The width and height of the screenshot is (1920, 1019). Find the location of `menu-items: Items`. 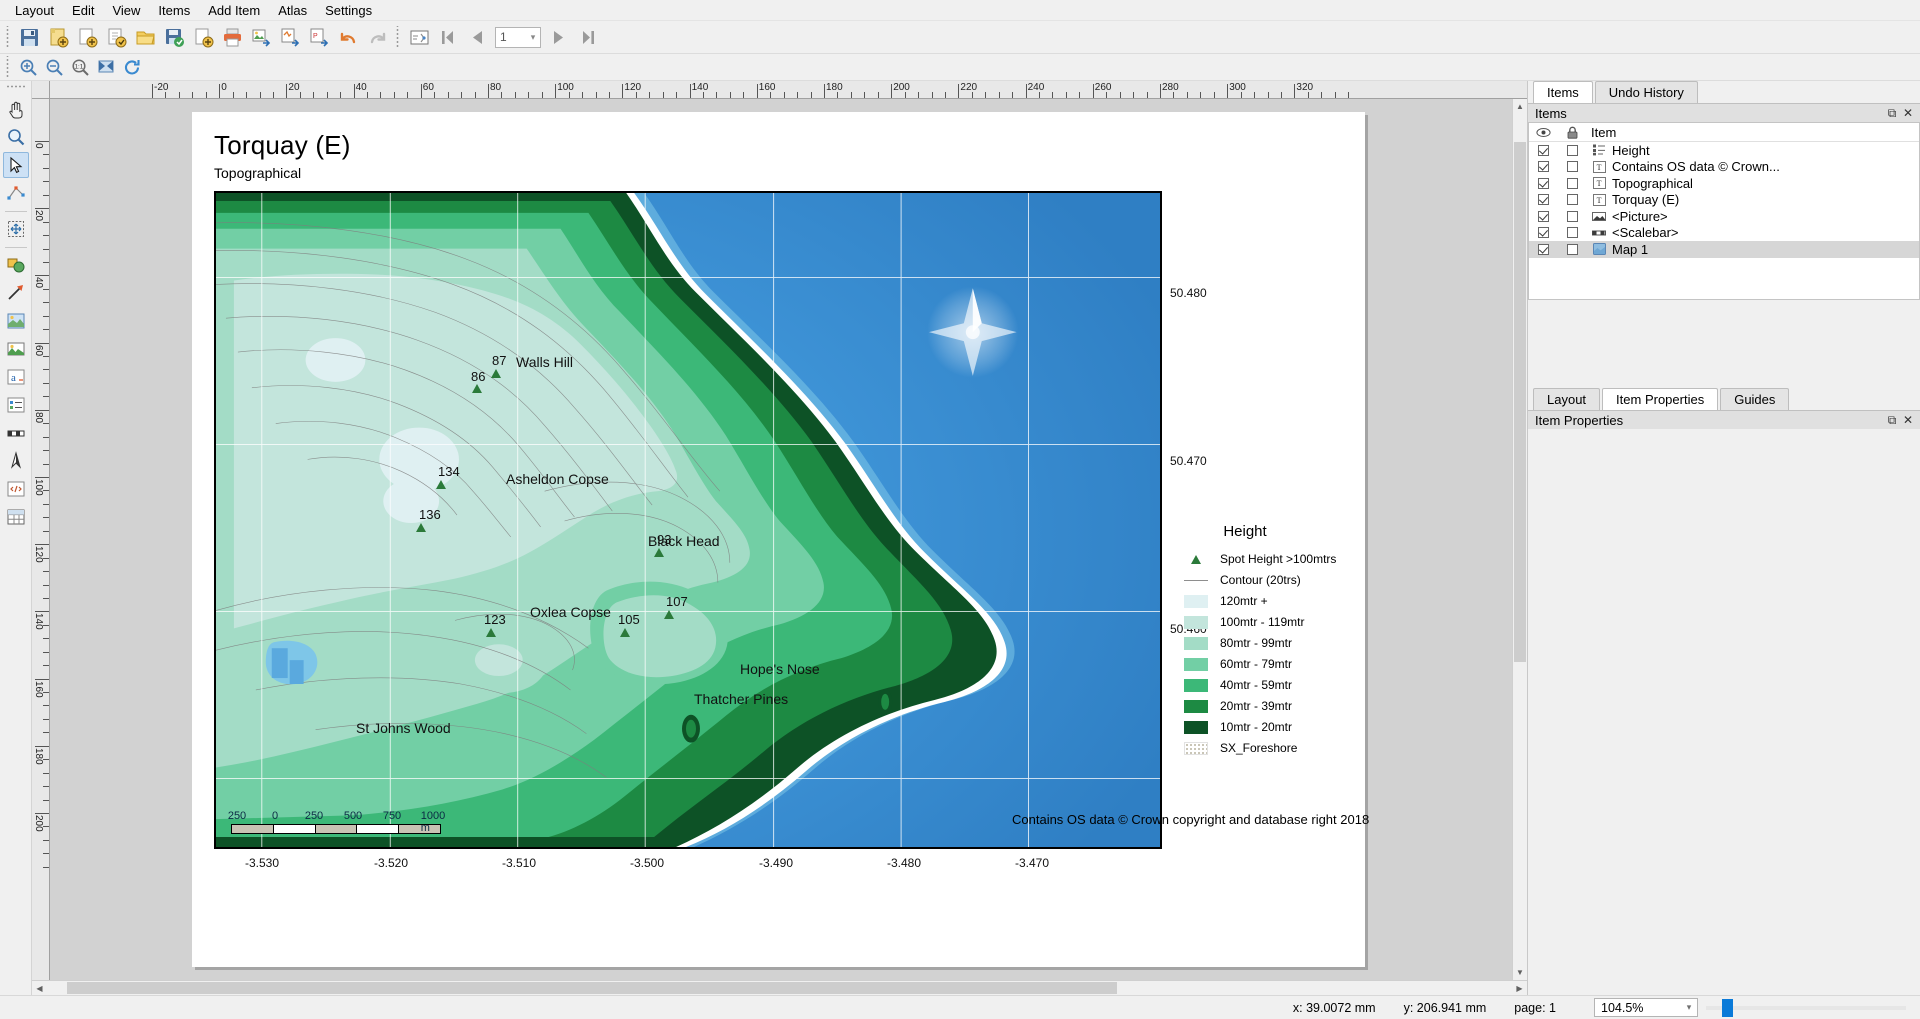

menu-items: Items is located at coordinates (174, 10).